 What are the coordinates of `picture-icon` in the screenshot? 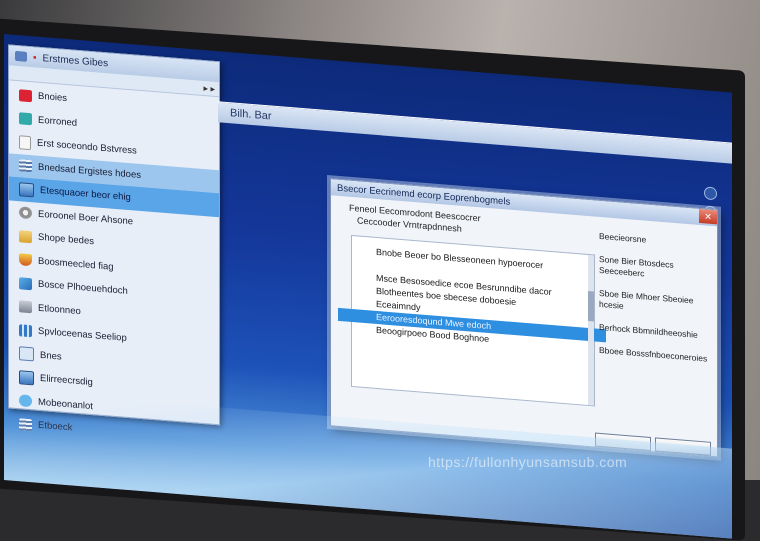 It's located at (25, 283).